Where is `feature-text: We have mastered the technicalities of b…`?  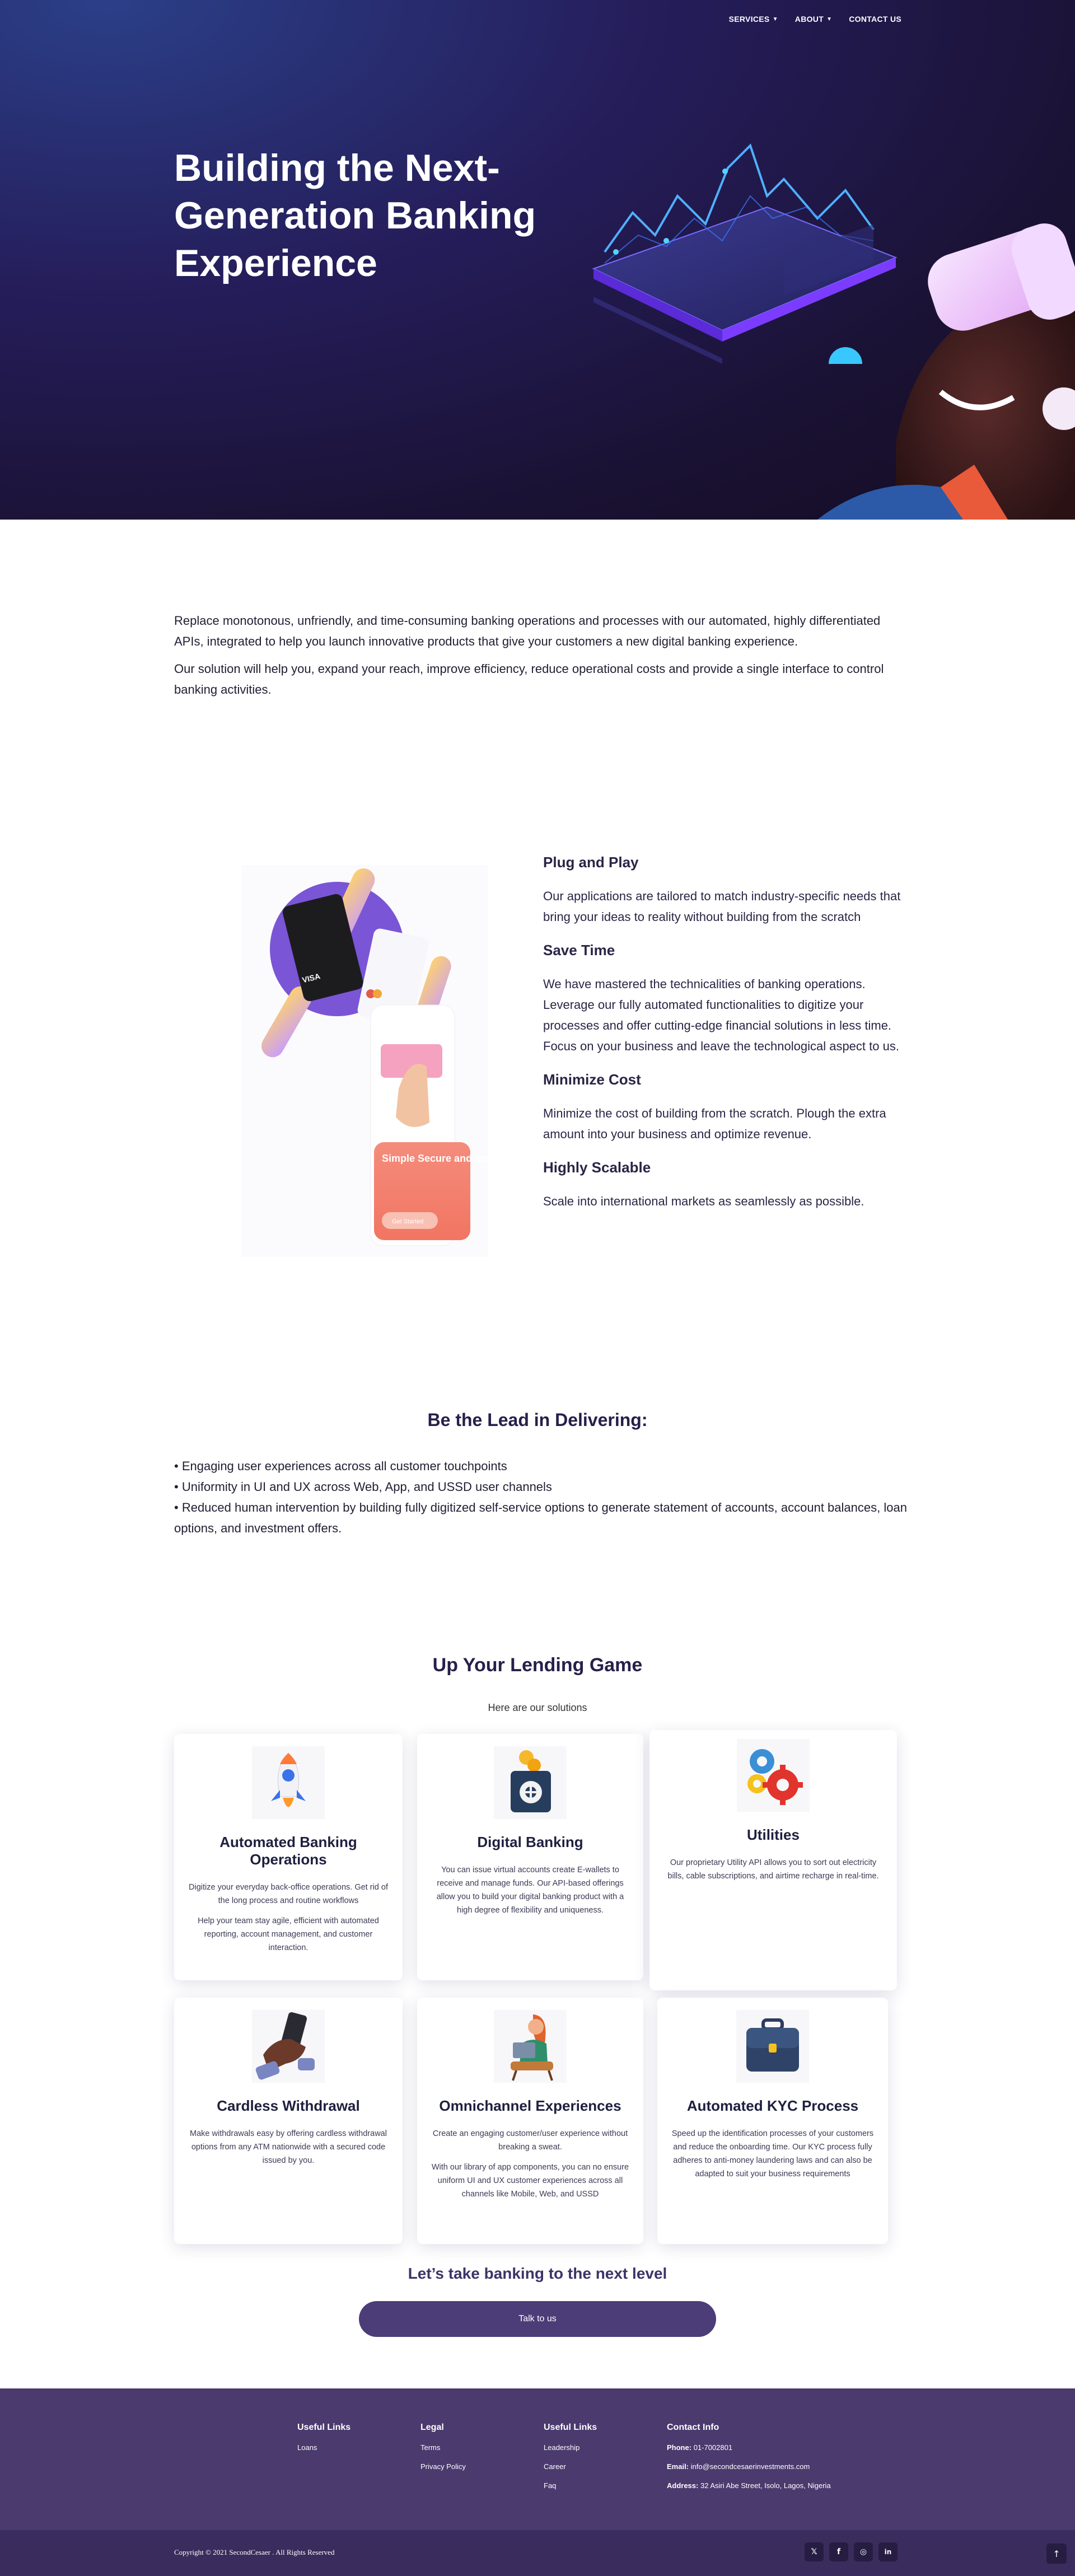 feature-text: We have mastered the technicalities of b… is located at coordinates (721, 1015).